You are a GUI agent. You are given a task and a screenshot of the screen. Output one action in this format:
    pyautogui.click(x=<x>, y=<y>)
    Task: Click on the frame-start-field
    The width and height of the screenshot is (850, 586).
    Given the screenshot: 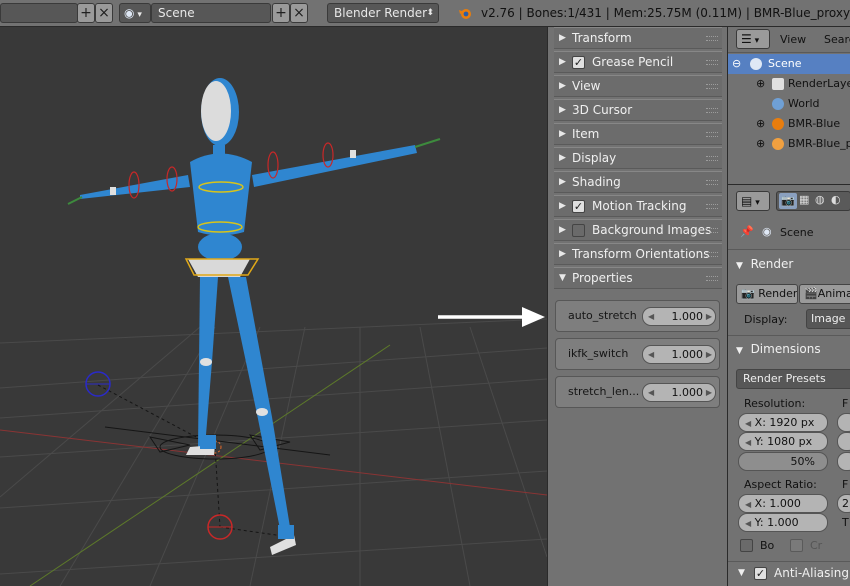 What is the action you would take?
    pyautogui.click(x=843, y=422)
    